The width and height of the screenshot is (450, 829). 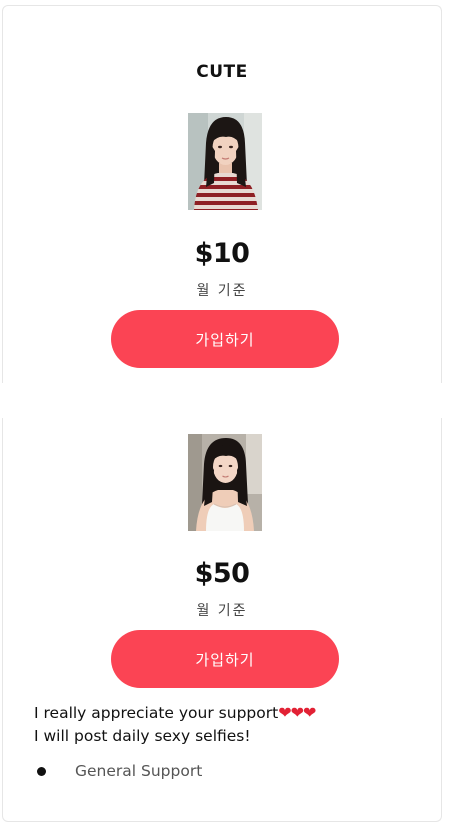 I want to click on description-line-2: I will post daily sexy selfies!, so click(x=142, y=736).